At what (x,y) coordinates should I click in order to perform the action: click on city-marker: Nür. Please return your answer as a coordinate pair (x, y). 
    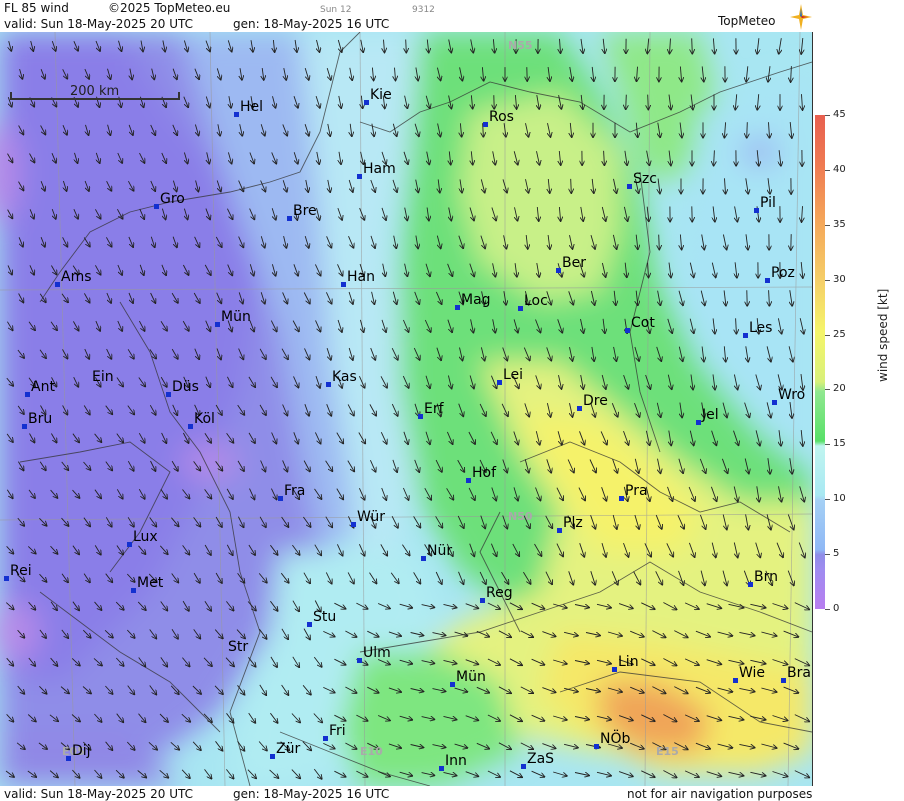
    Looking at the image, I should click on (436, 552).